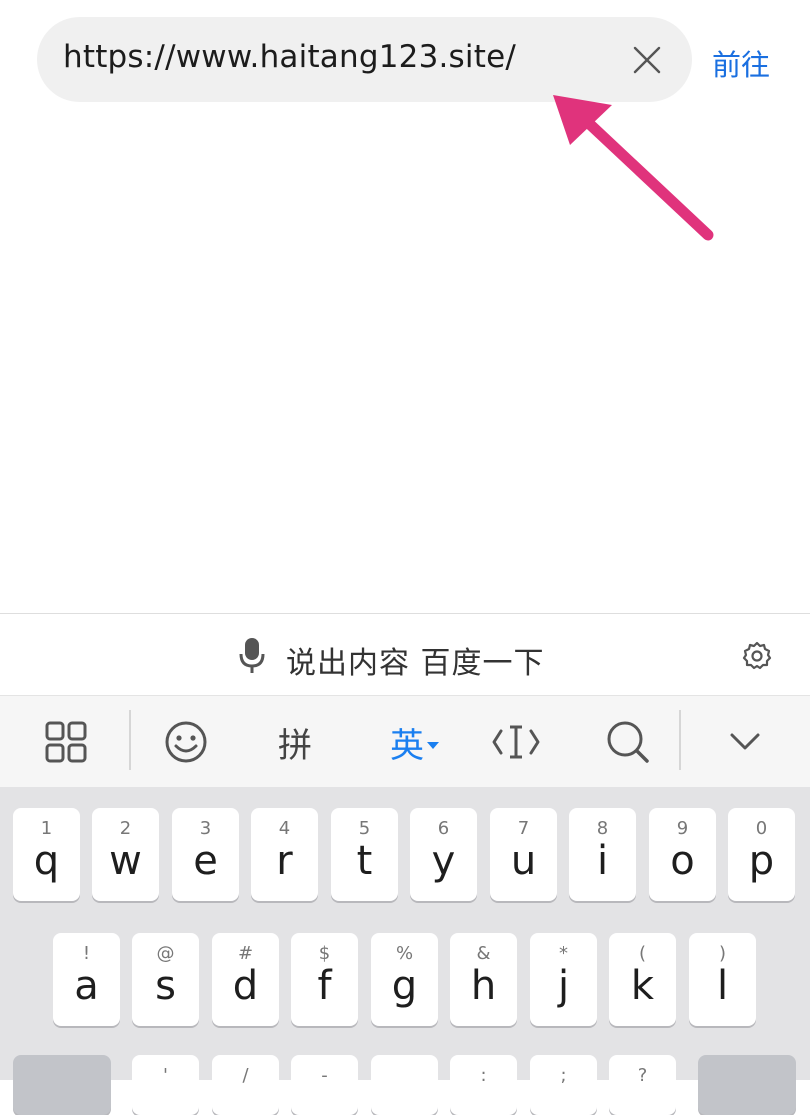 The width and height of the screenshot is (810, 1115). What do you see at coordinates (761, 861) in the screenshot?
I see `key-label: p` at bounding box center [761, 861].